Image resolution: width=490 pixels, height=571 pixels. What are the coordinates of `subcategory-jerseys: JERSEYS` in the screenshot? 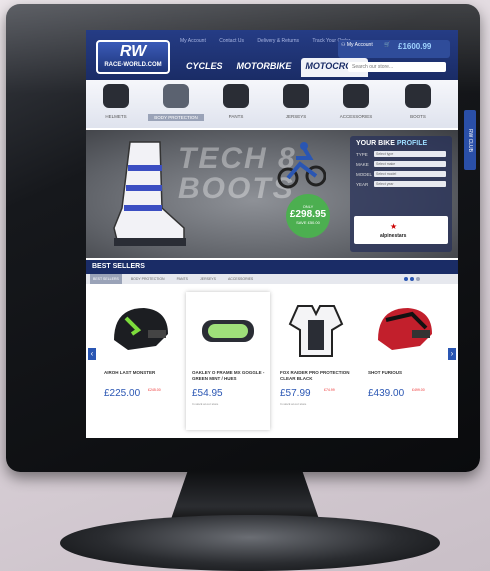 It's located at (296, 104).